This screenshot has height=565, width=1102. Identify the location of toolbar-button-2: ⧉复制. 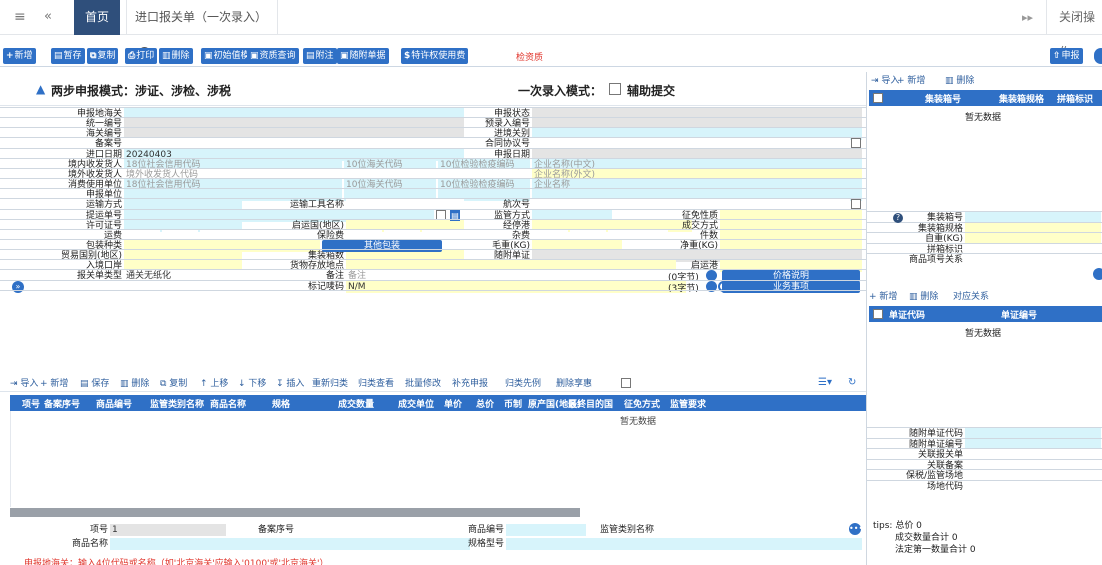
(103, 56).